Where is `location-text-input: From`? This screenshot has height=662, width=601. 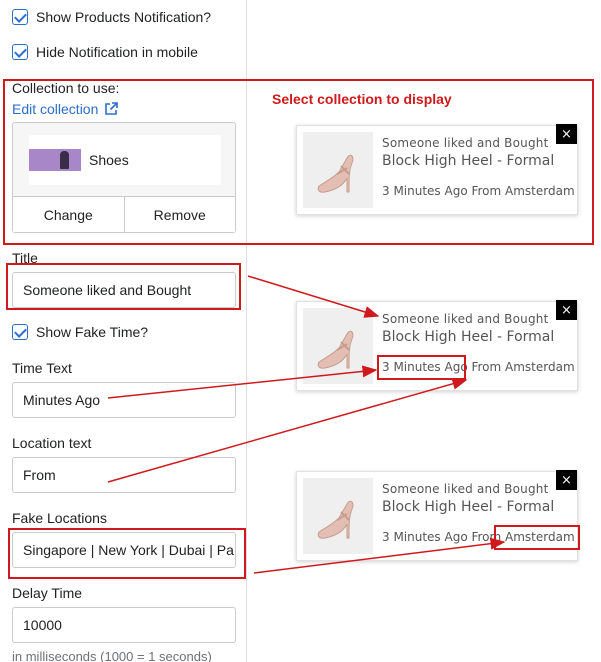 location-text-input: From is located at coordinates (124, 475).